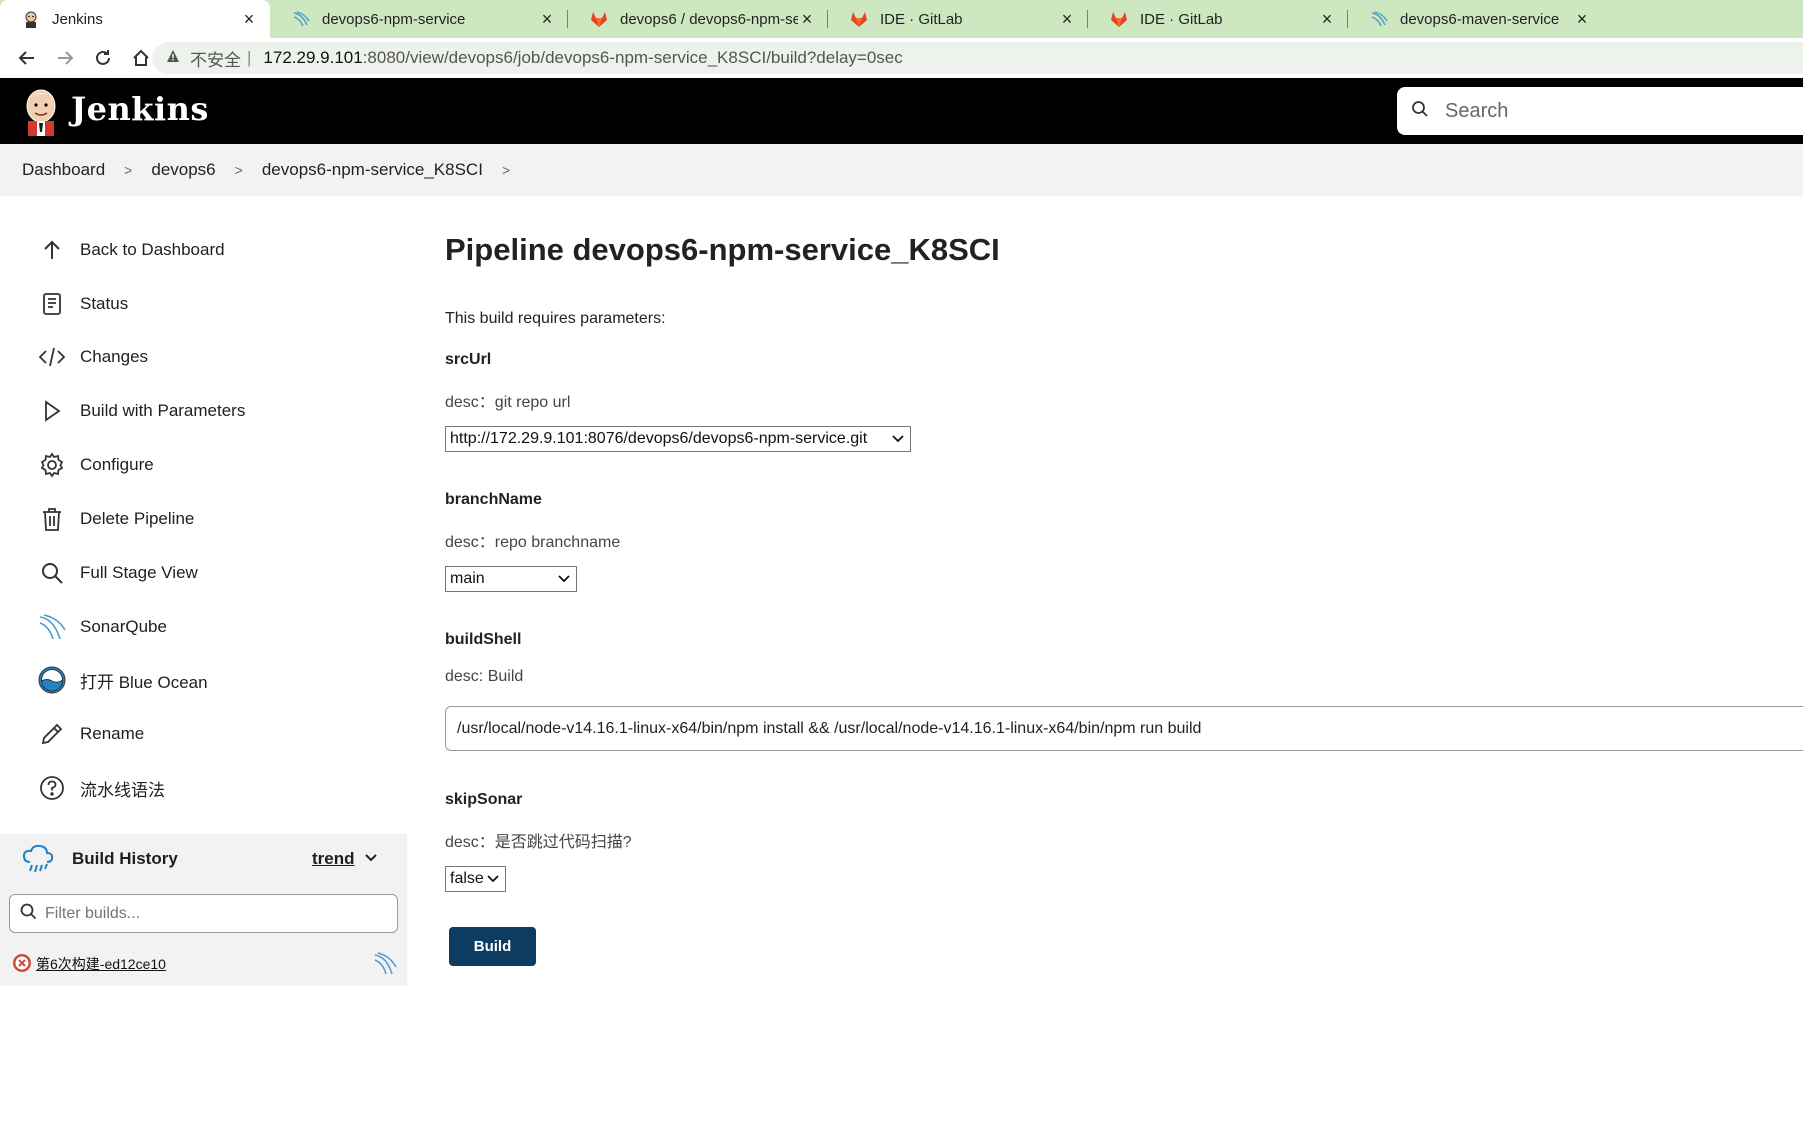 The width and height of the screenshot is (1803, 1133). Describe the element at coordinates (52, 519) in the screenshot. I see `trash-icon` at that location.